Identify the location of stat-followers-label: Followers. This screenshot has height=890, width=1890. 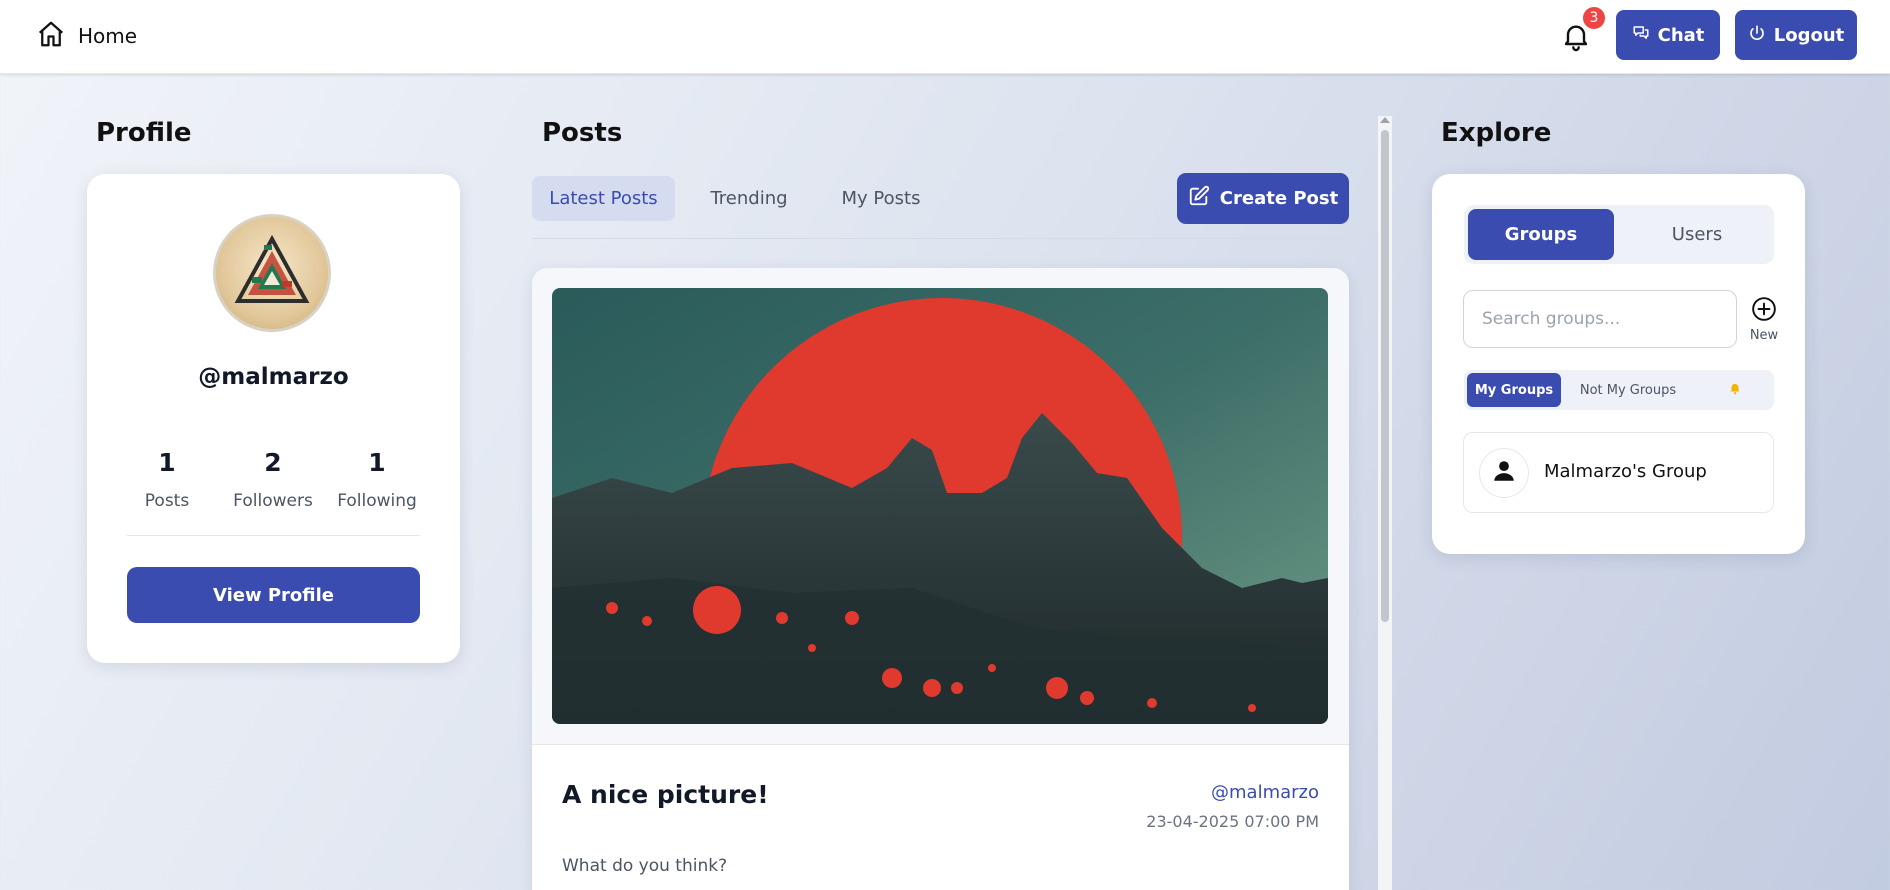
(273, 501).